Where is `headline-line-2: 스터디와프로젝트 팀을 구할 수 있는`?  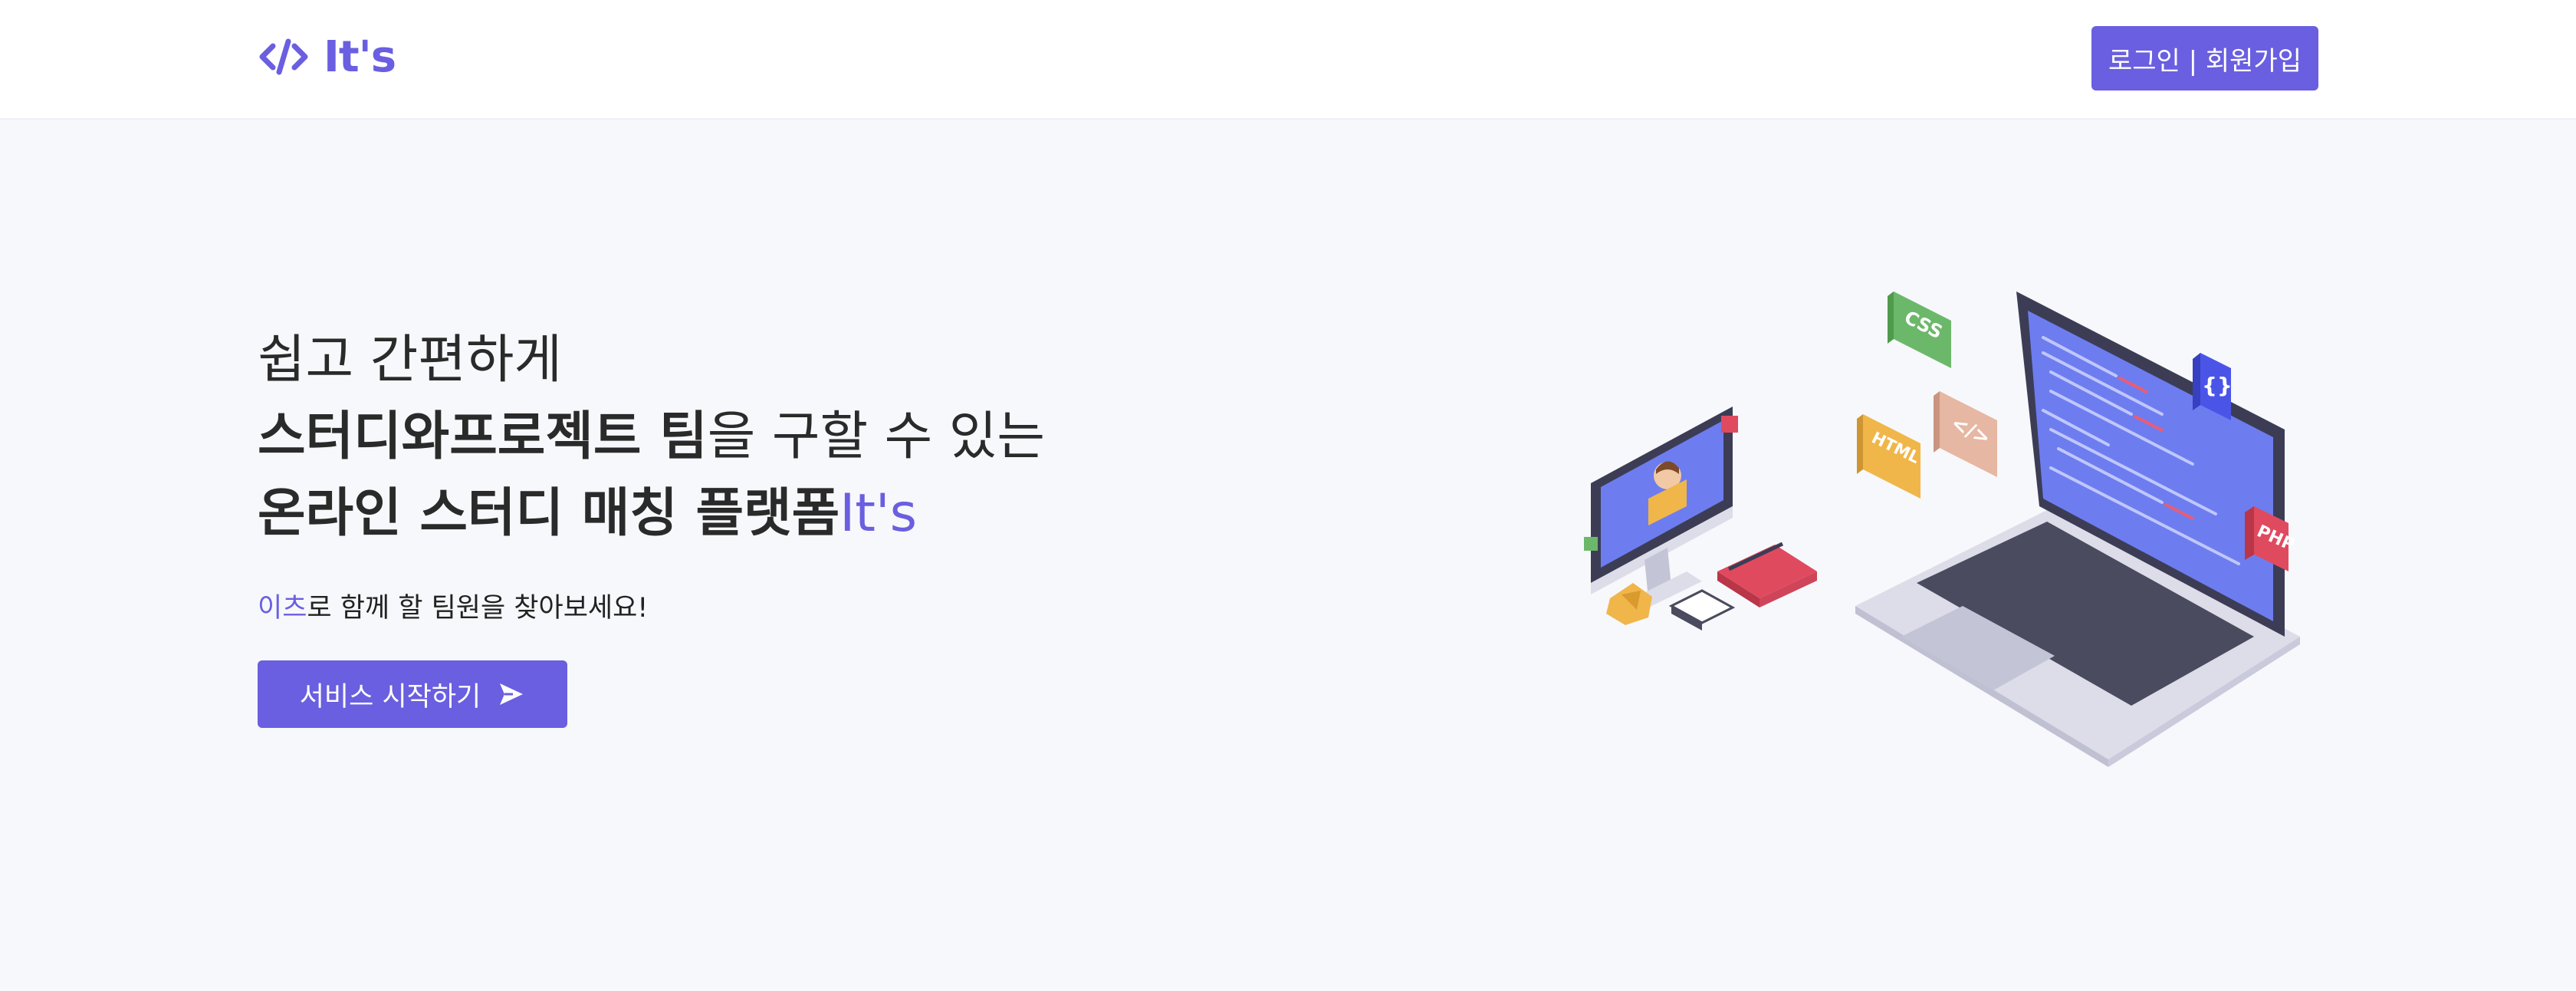
headline-line-2: 스터디와프로젝트 팀을 구할 수 있는 is located at coordinates (795, 438).